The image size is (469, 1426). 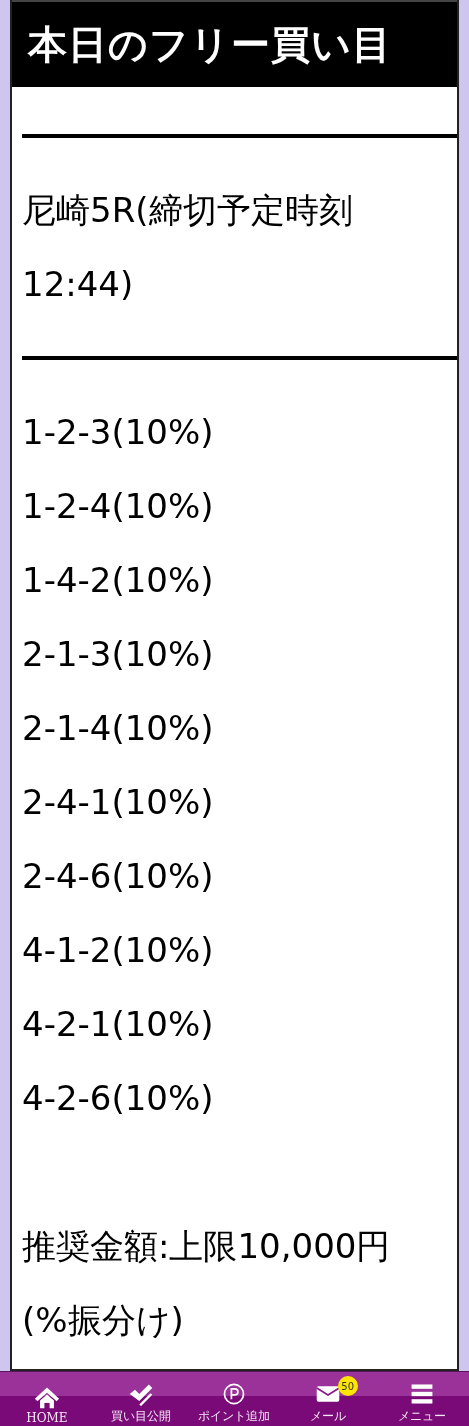 What do you see at coordinates (118, 1098) in the screenshot?
I see `bet-combination: 4-2-6(10%)` at bounding box center [118, 1098].